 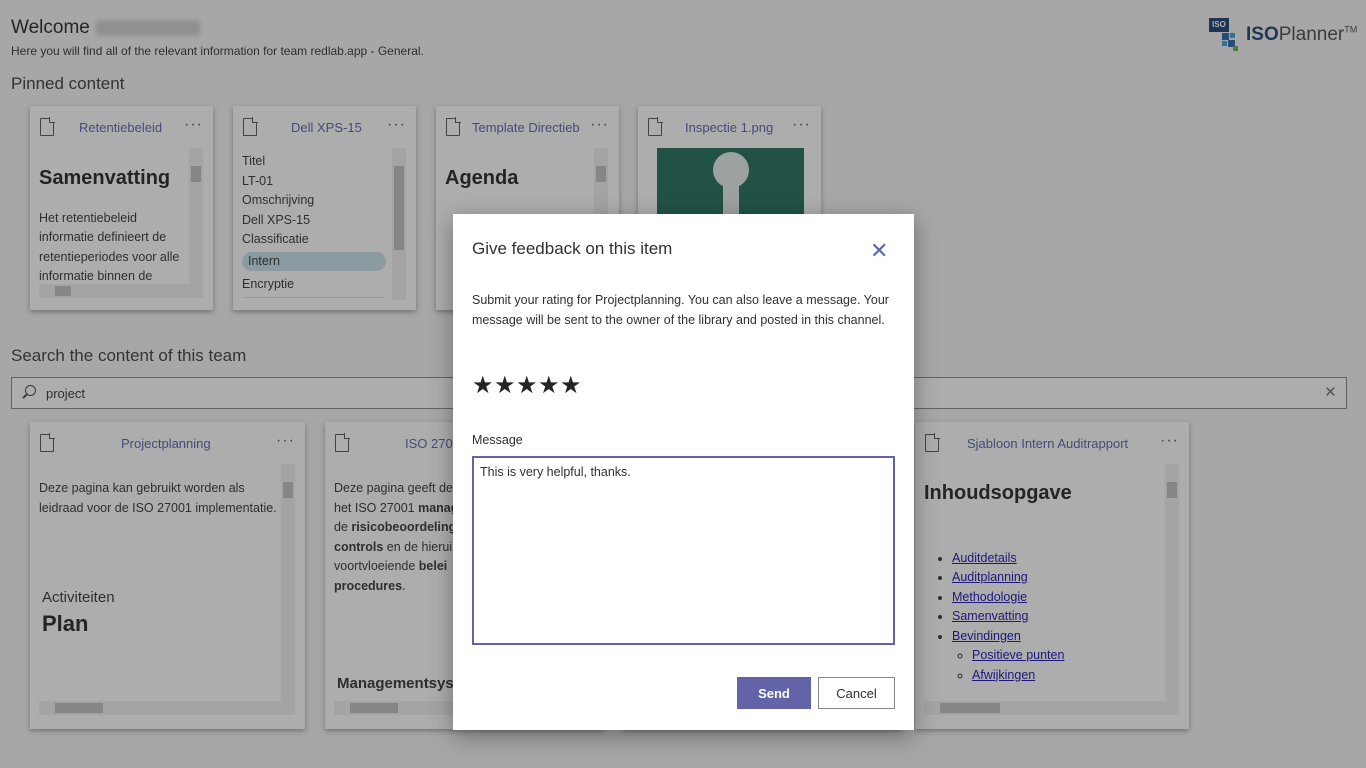 What do you see at coordinates (683, 550) in the screenshot?
I see `message-textarea: This is very helpful, thanks.` at bounding box center [683, 550].